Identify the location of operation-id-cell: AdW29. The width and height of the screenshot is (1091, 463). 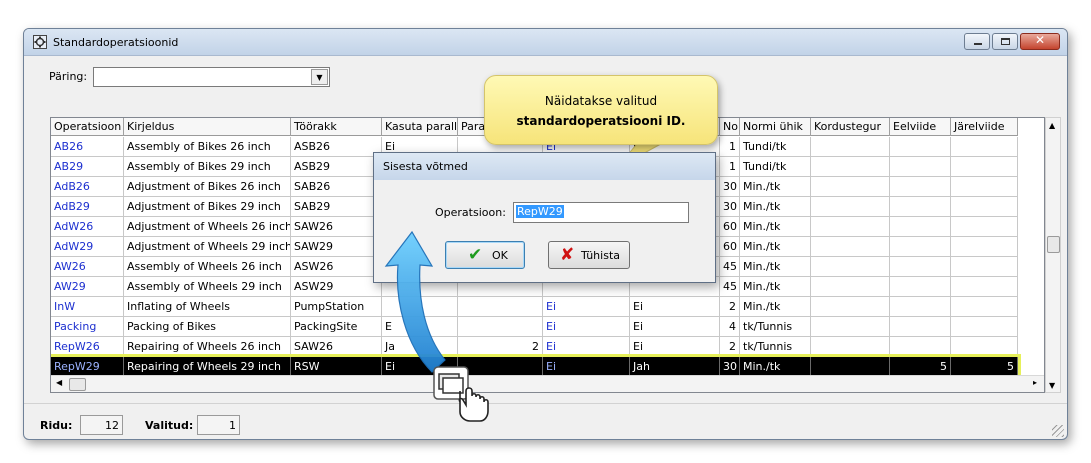
(87, 247).